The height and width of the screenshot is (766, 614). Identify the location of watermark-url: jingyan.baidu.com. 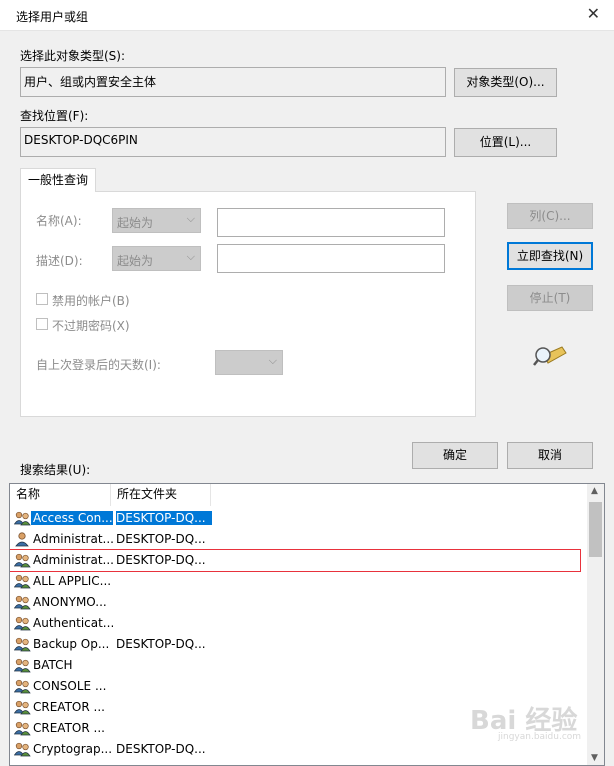
(540, 737).